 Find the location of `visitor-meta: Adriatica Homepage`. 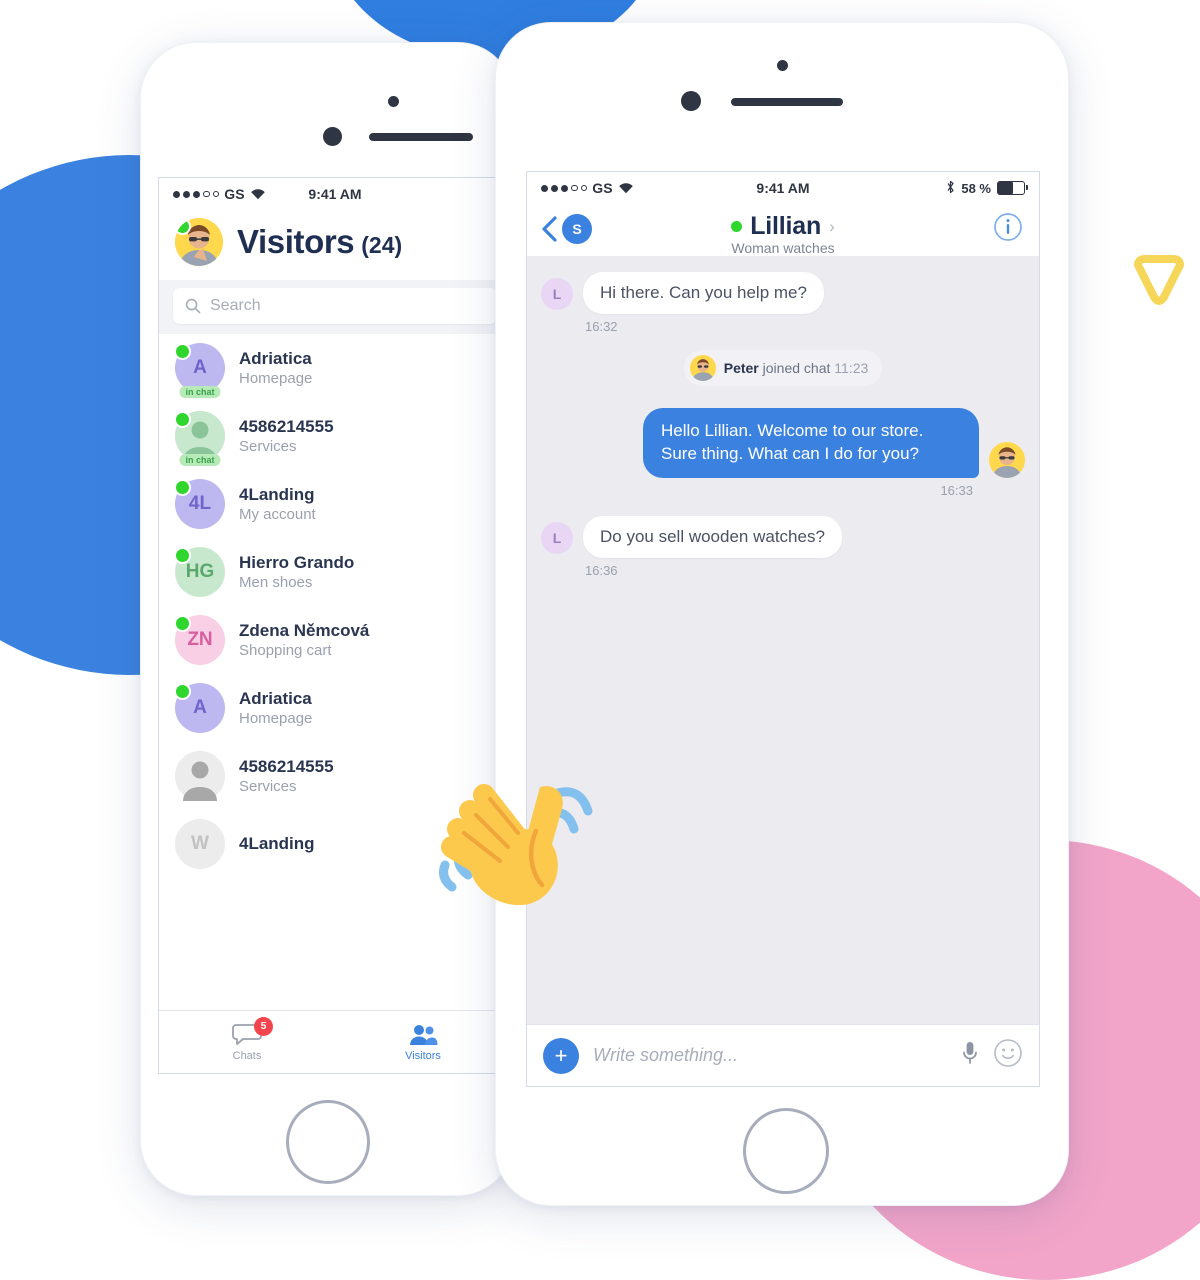

visitor-meta: Adriatica Homepage is located at coordinates (275, 708).